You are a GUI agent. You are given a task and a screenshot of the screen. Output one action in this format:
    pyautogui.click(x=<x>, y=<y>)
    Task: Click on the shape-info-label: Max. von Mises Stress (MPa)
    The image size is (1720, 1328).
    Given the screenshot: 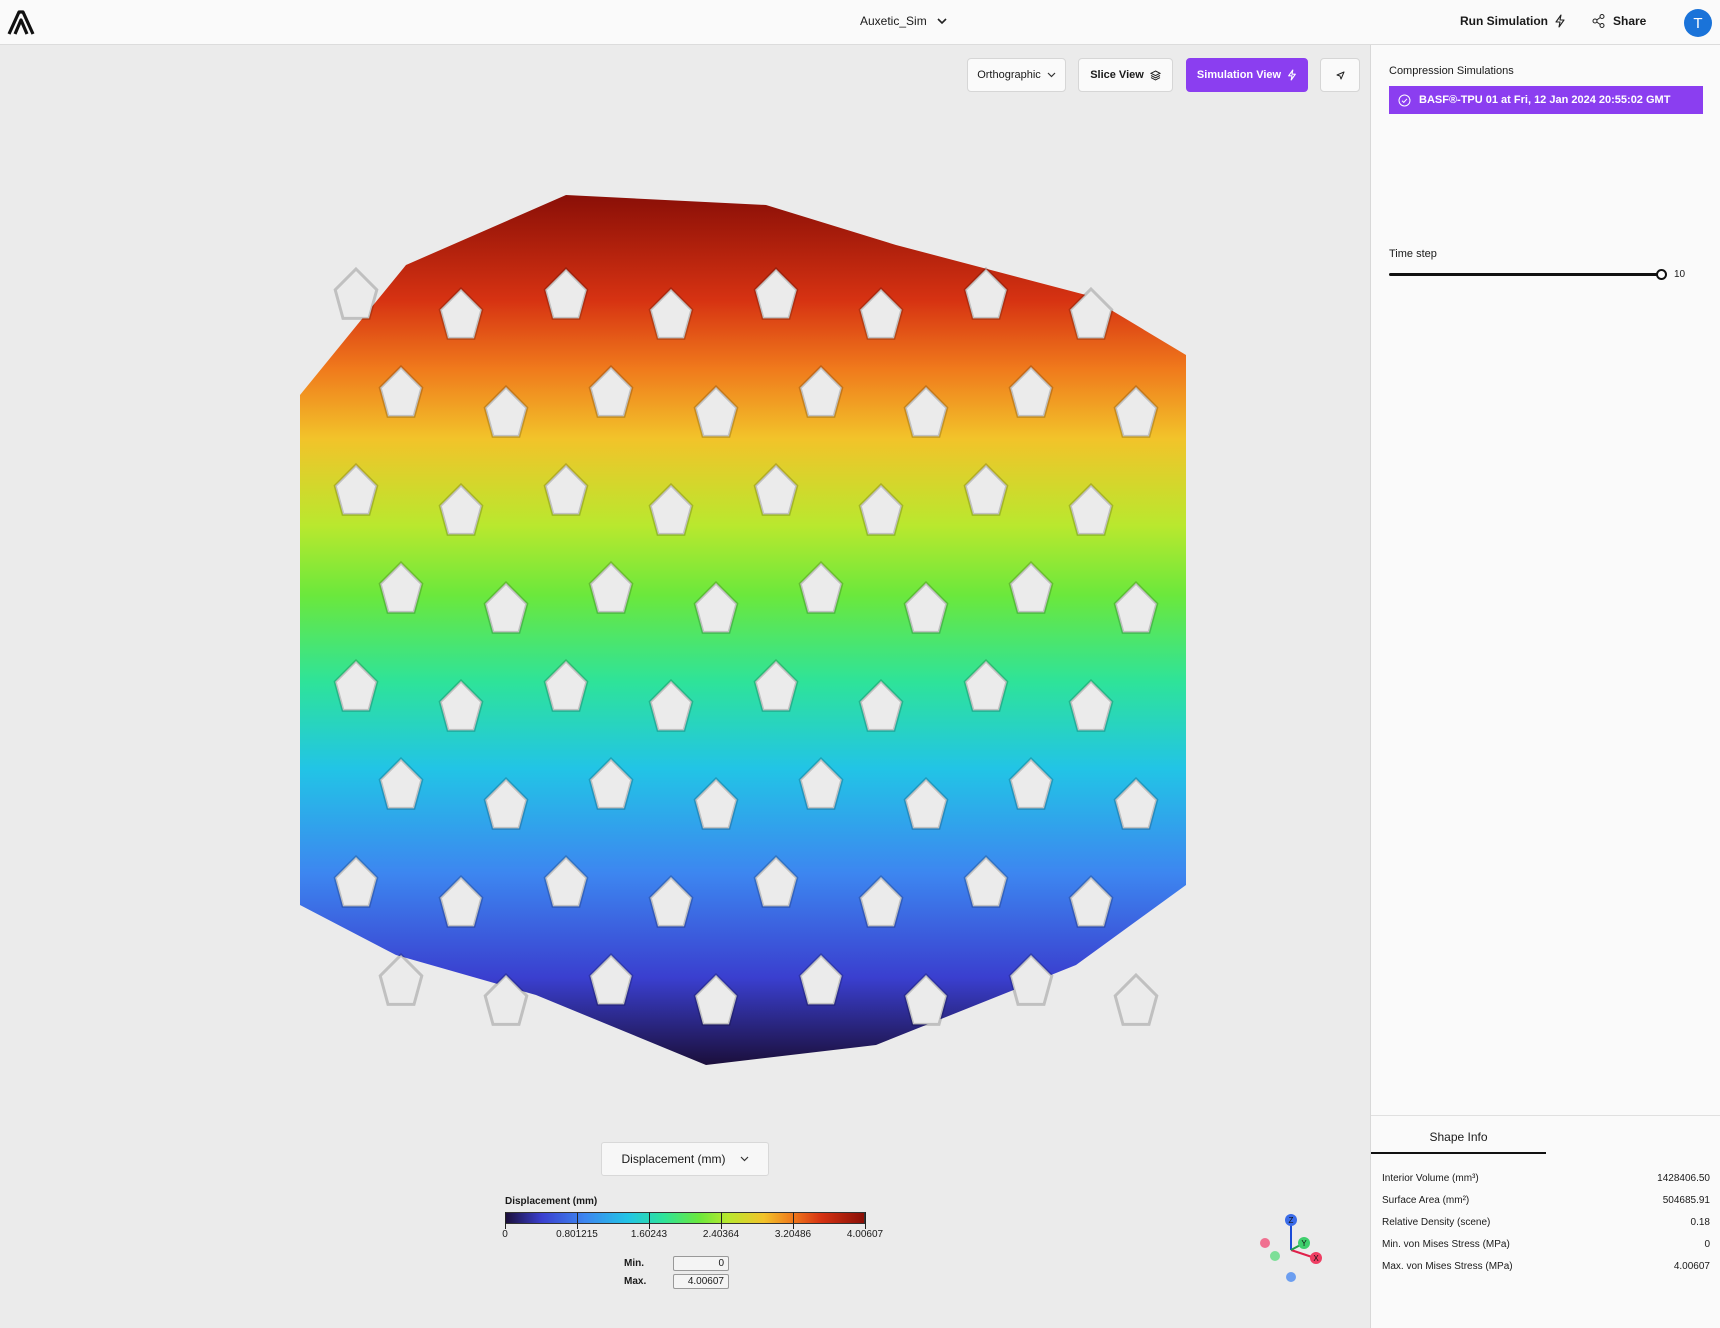 What is the action you would take?
    pyautogui.click(x=1447, y=1266)
    